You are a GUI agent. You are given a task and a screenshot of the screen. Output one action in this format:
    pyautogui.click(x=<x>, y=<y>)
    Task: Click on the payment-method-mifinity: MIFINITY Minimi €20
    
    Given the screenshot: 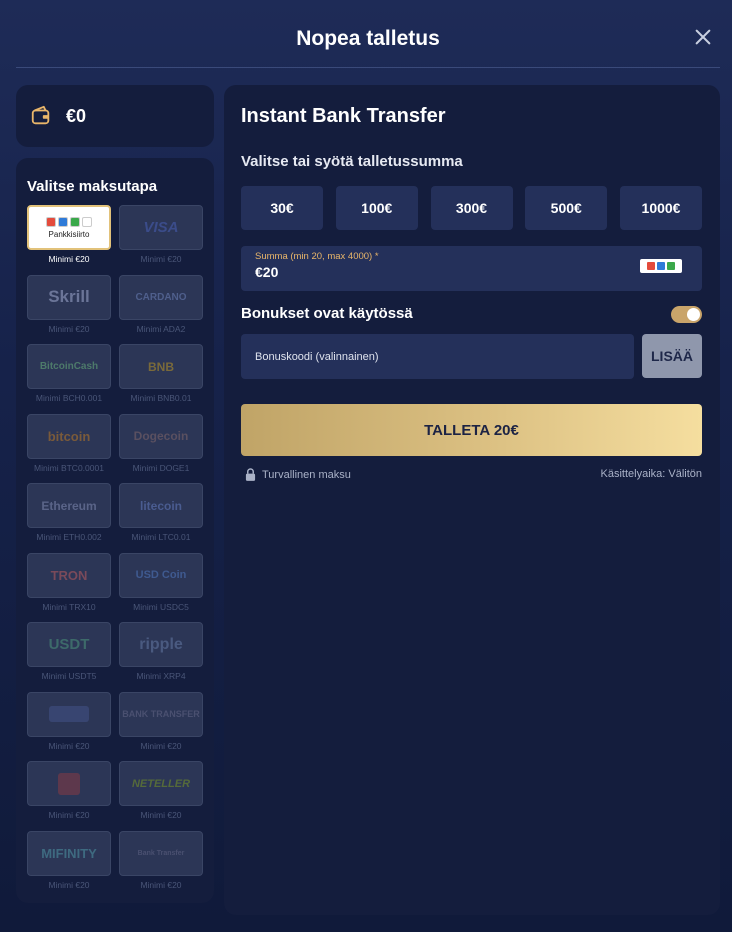 What is the action you would take?
    pyautogui.click(x=69, y=865)
    